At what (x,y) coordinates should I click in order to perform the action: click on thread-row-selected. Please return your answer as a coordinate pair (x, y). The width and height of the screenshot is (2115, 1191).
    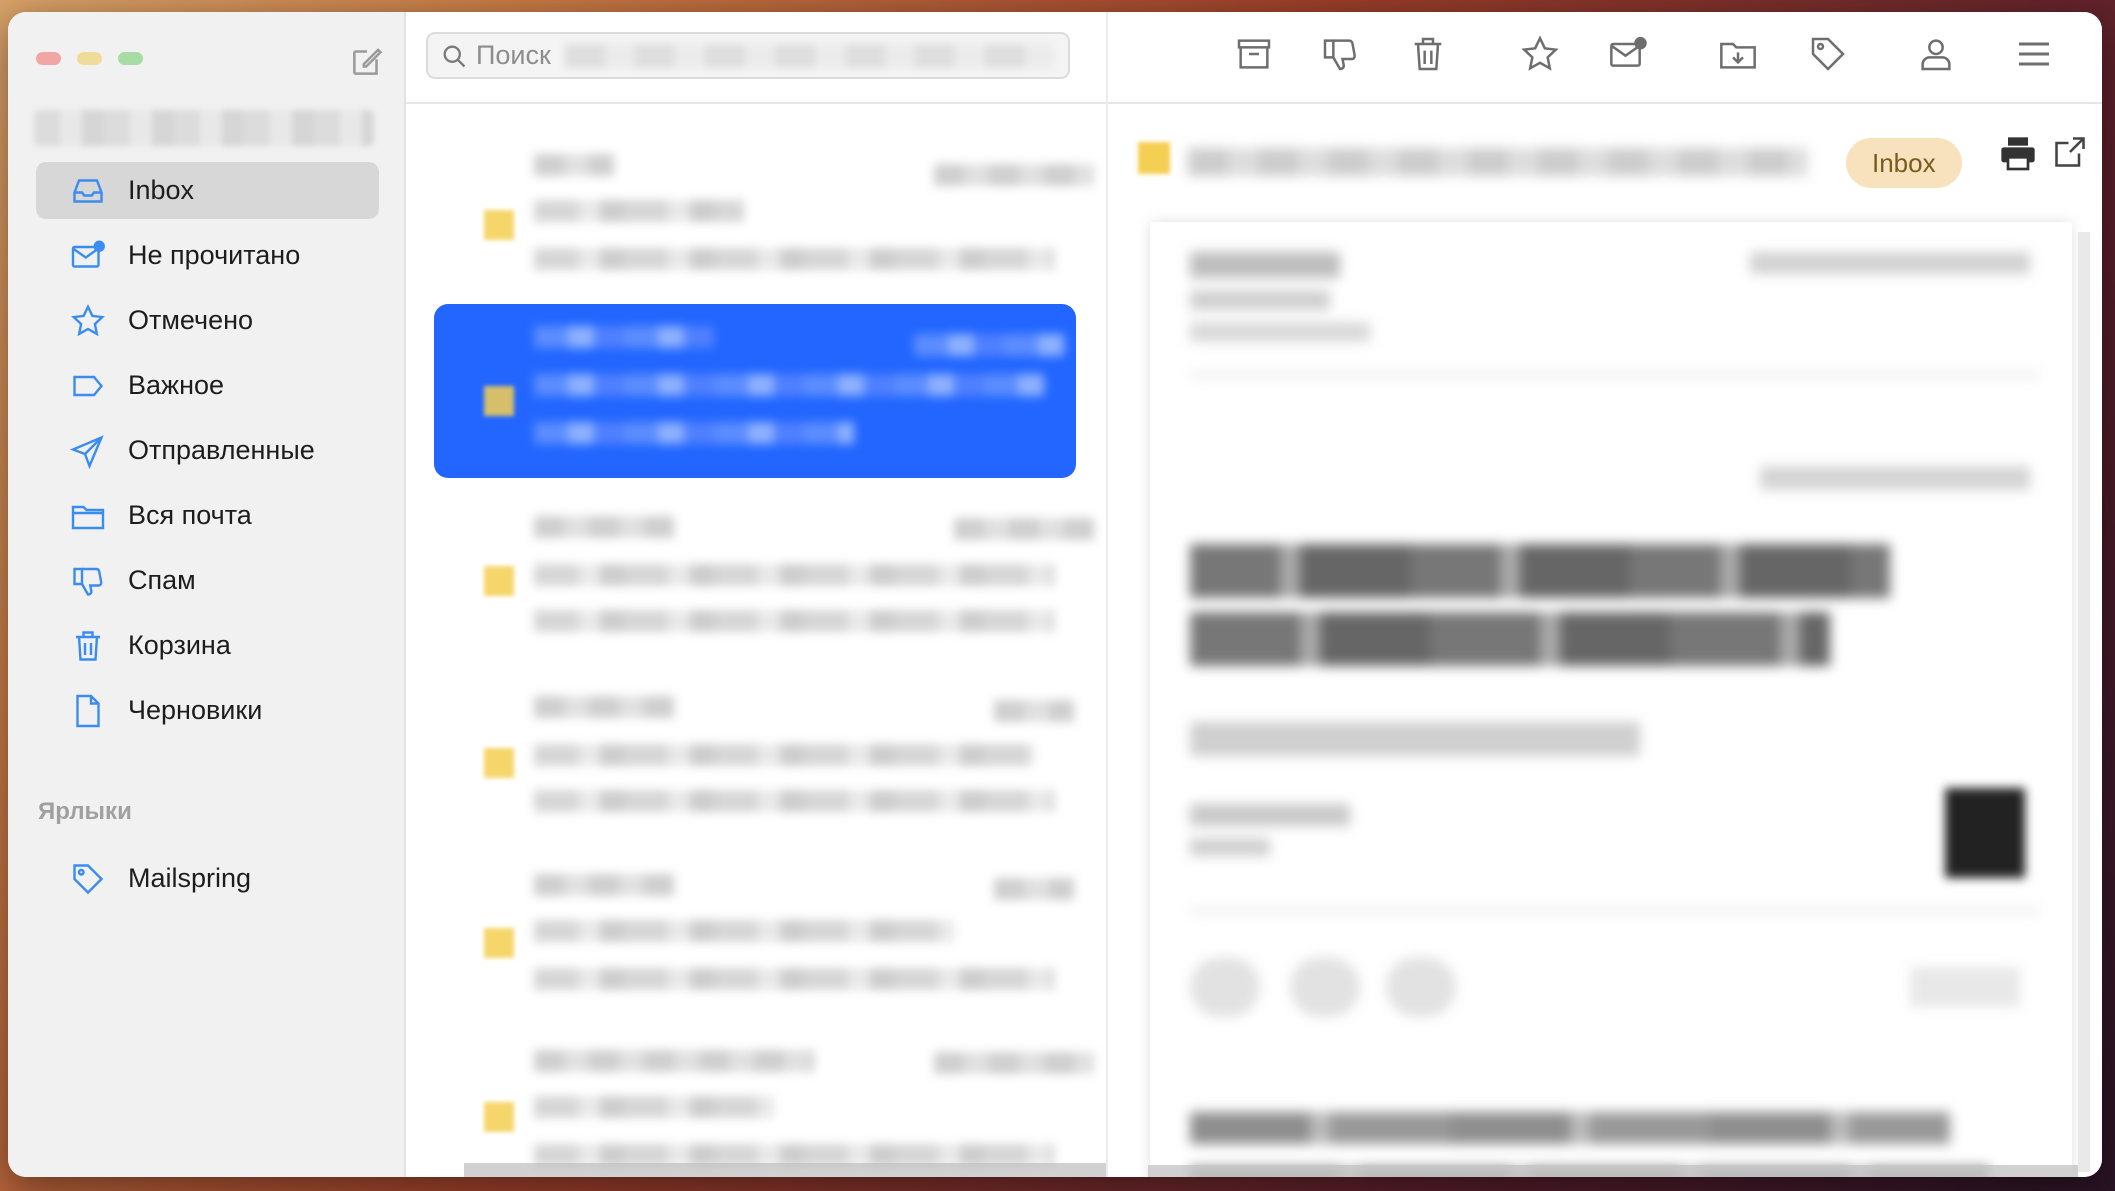
    Looking at the image, I should click on (755, 391).